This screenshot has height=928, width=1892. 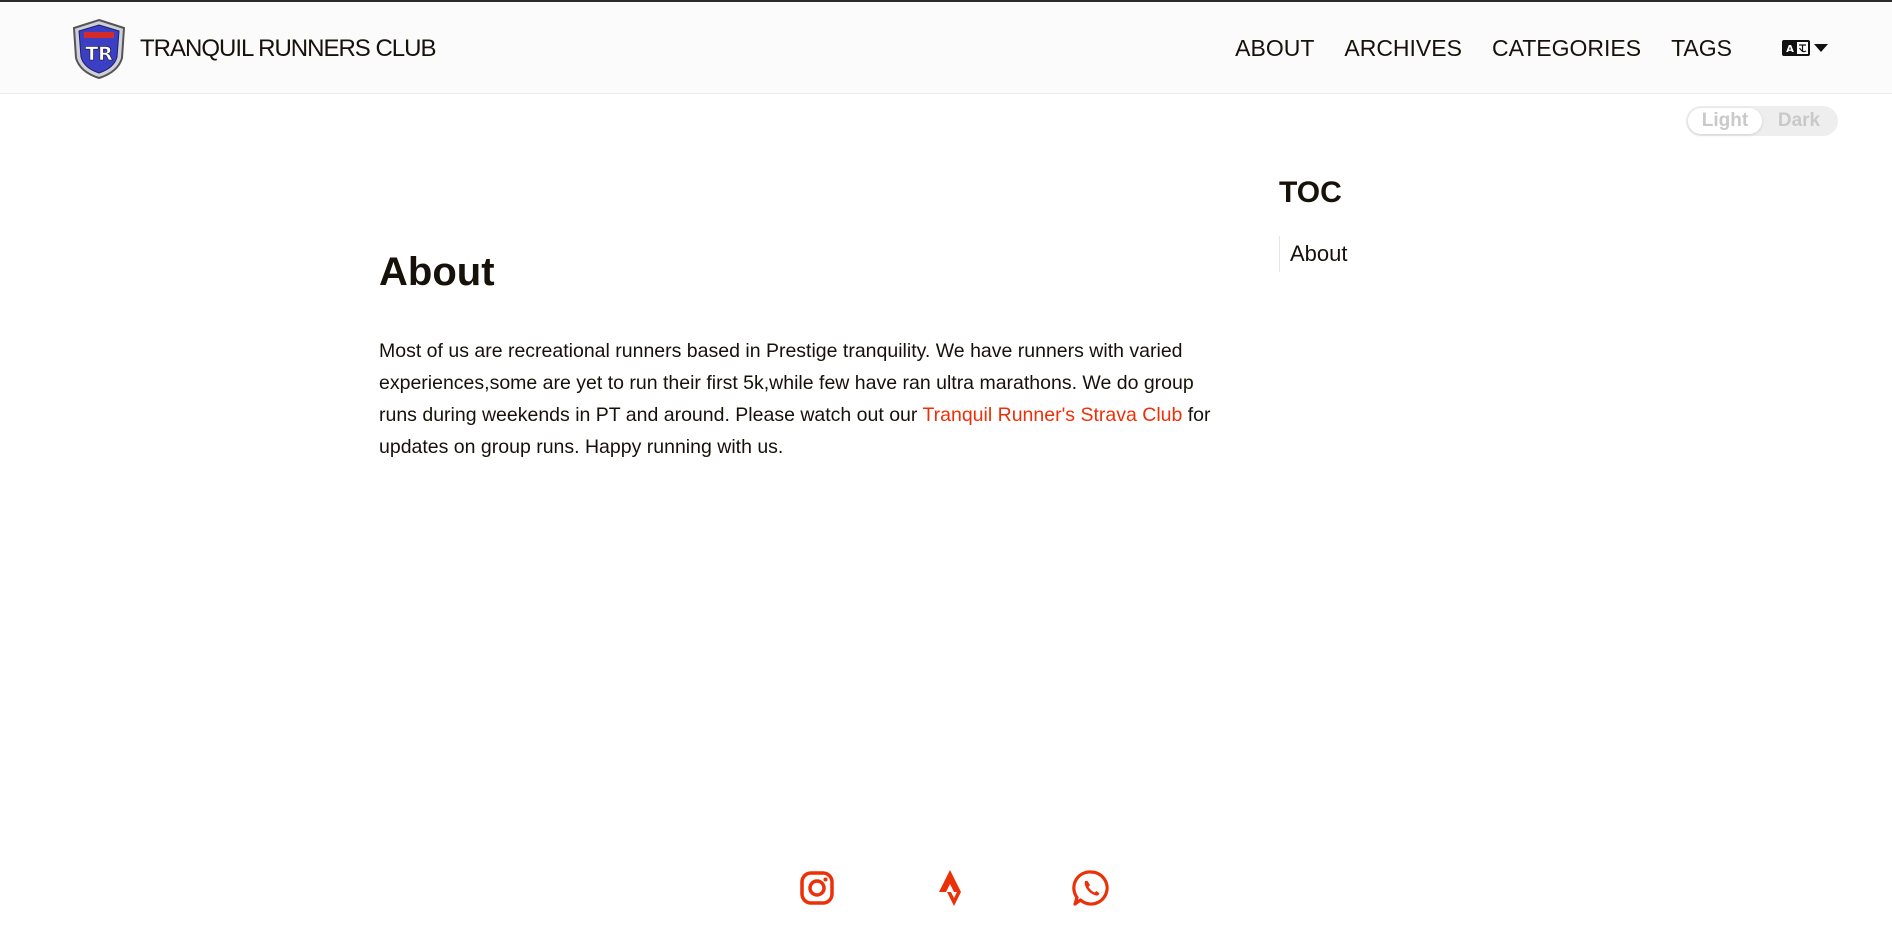 What do you see at coordinates (950, 888) in the screenshot?
I see `strava-icon` at bounding box center [950, 888].